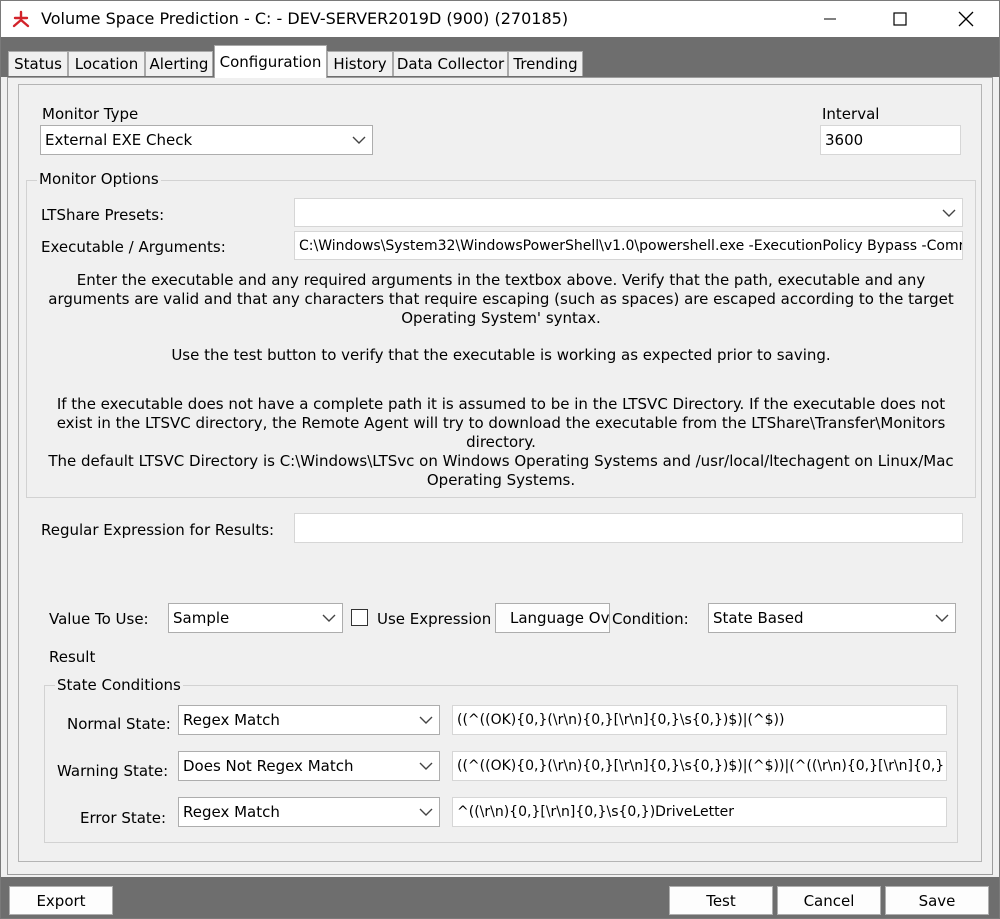  I want to click on tab-label: Data Collector, so click(450, 64).